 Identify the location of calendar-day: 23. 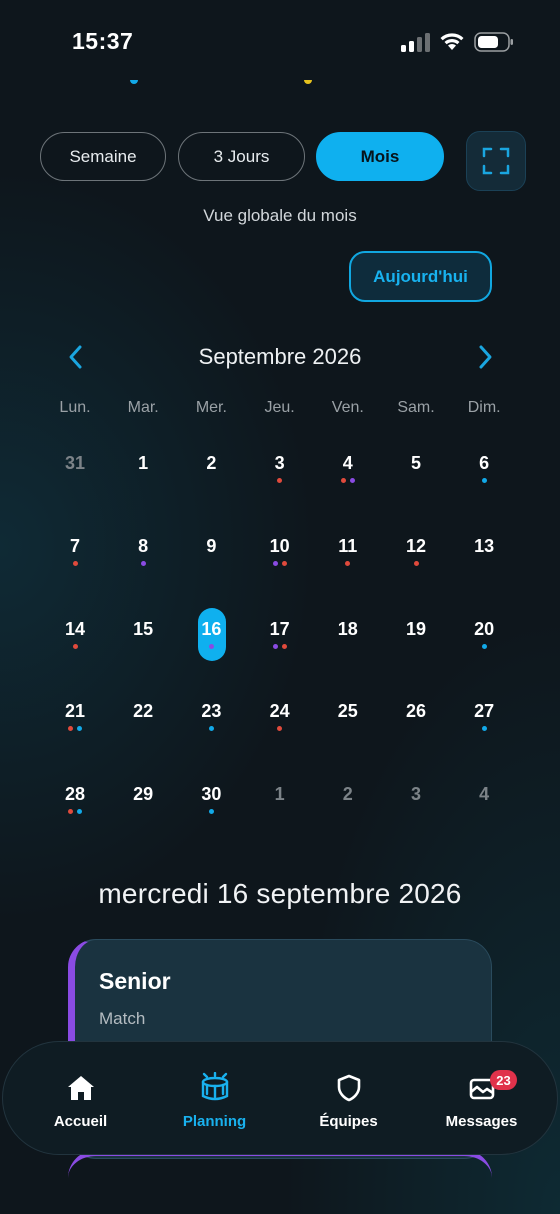
(211, 728).